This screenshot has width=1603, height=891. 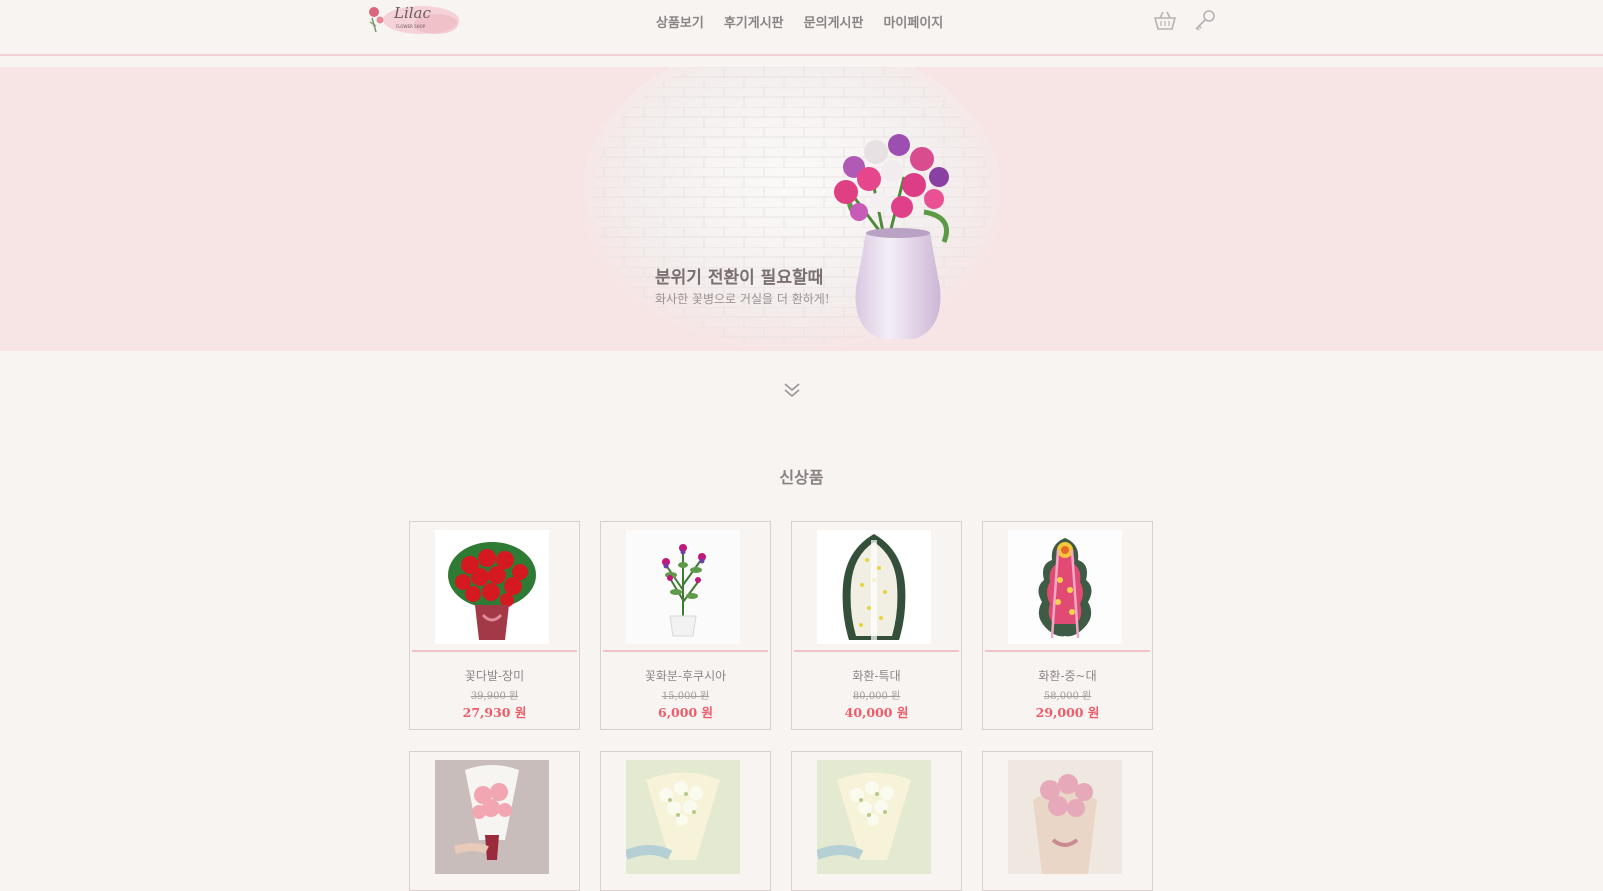 I want to click on nav-products: 상품보기, so click(x=680, y=21).